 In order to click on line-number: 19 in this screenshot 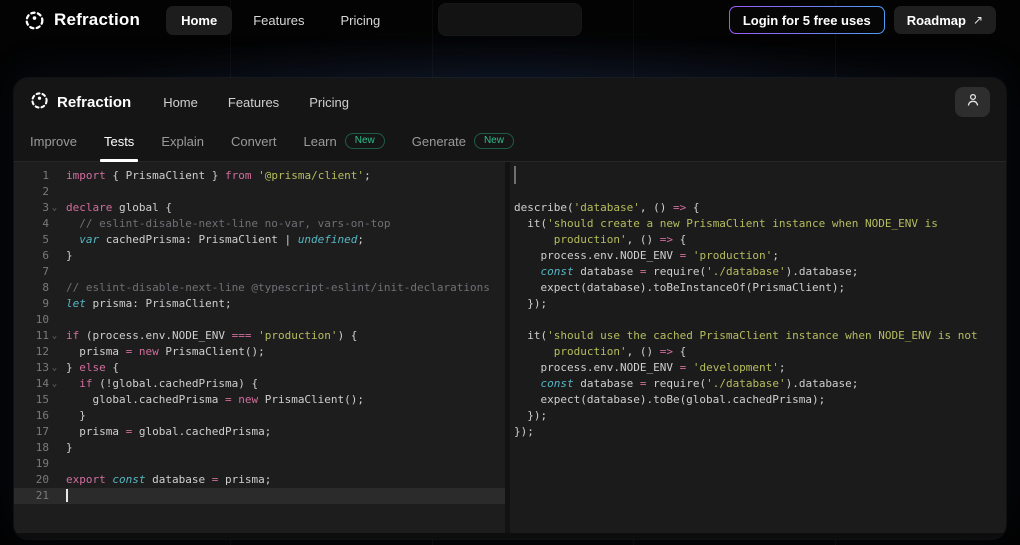, I will do `click(42, 463)`.